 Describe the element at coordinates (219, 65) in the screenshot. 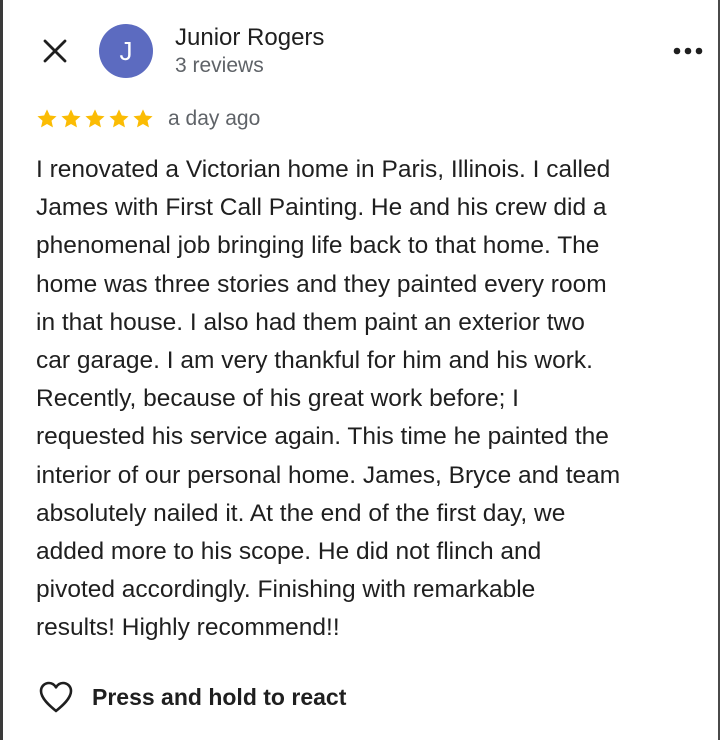

I see `reviewer-review-count: 3 reviews` at that location.